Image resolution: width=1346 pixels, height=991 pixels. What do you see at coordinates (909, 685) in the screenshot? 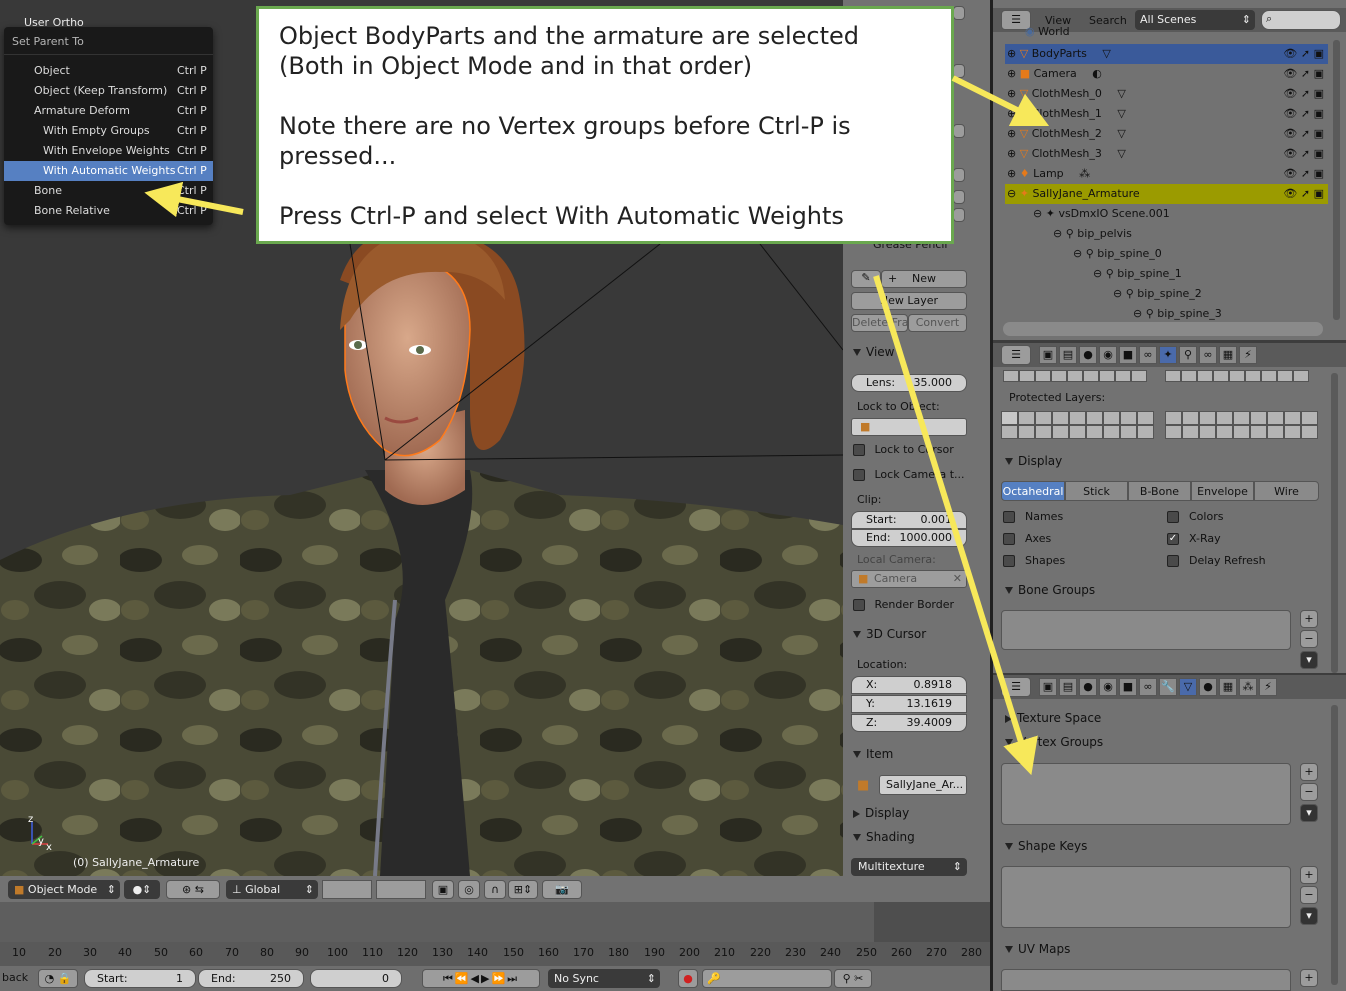
I see `cursor-x-field: X: 0.8918` at bounding box center [909, 685].